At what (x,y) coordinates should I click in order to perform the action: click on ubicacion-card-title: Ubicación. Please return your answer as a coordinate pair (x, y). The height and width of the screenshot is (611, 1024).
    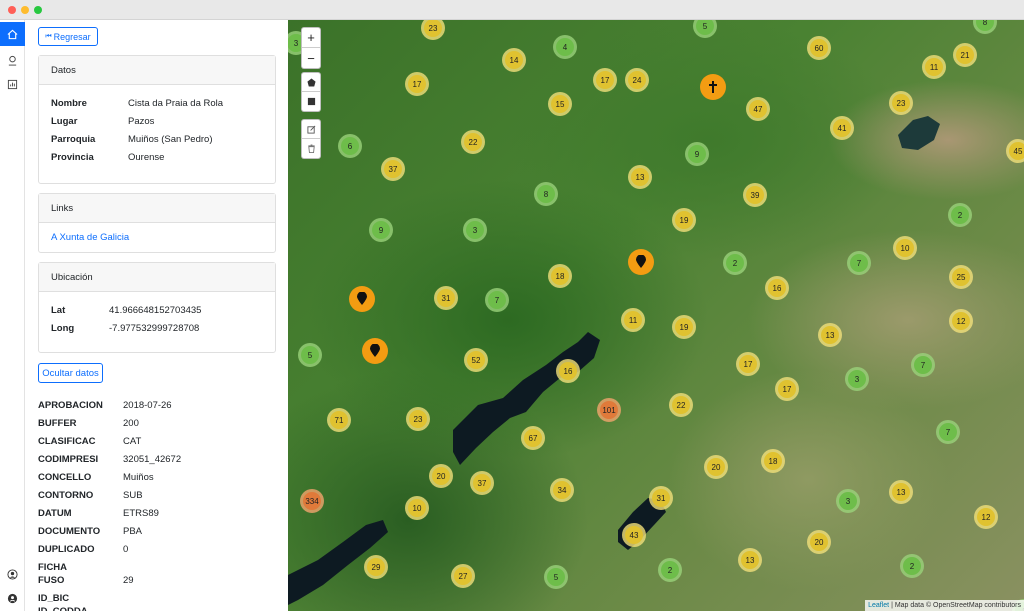
    Looking at the image, I should click on (157, 277).